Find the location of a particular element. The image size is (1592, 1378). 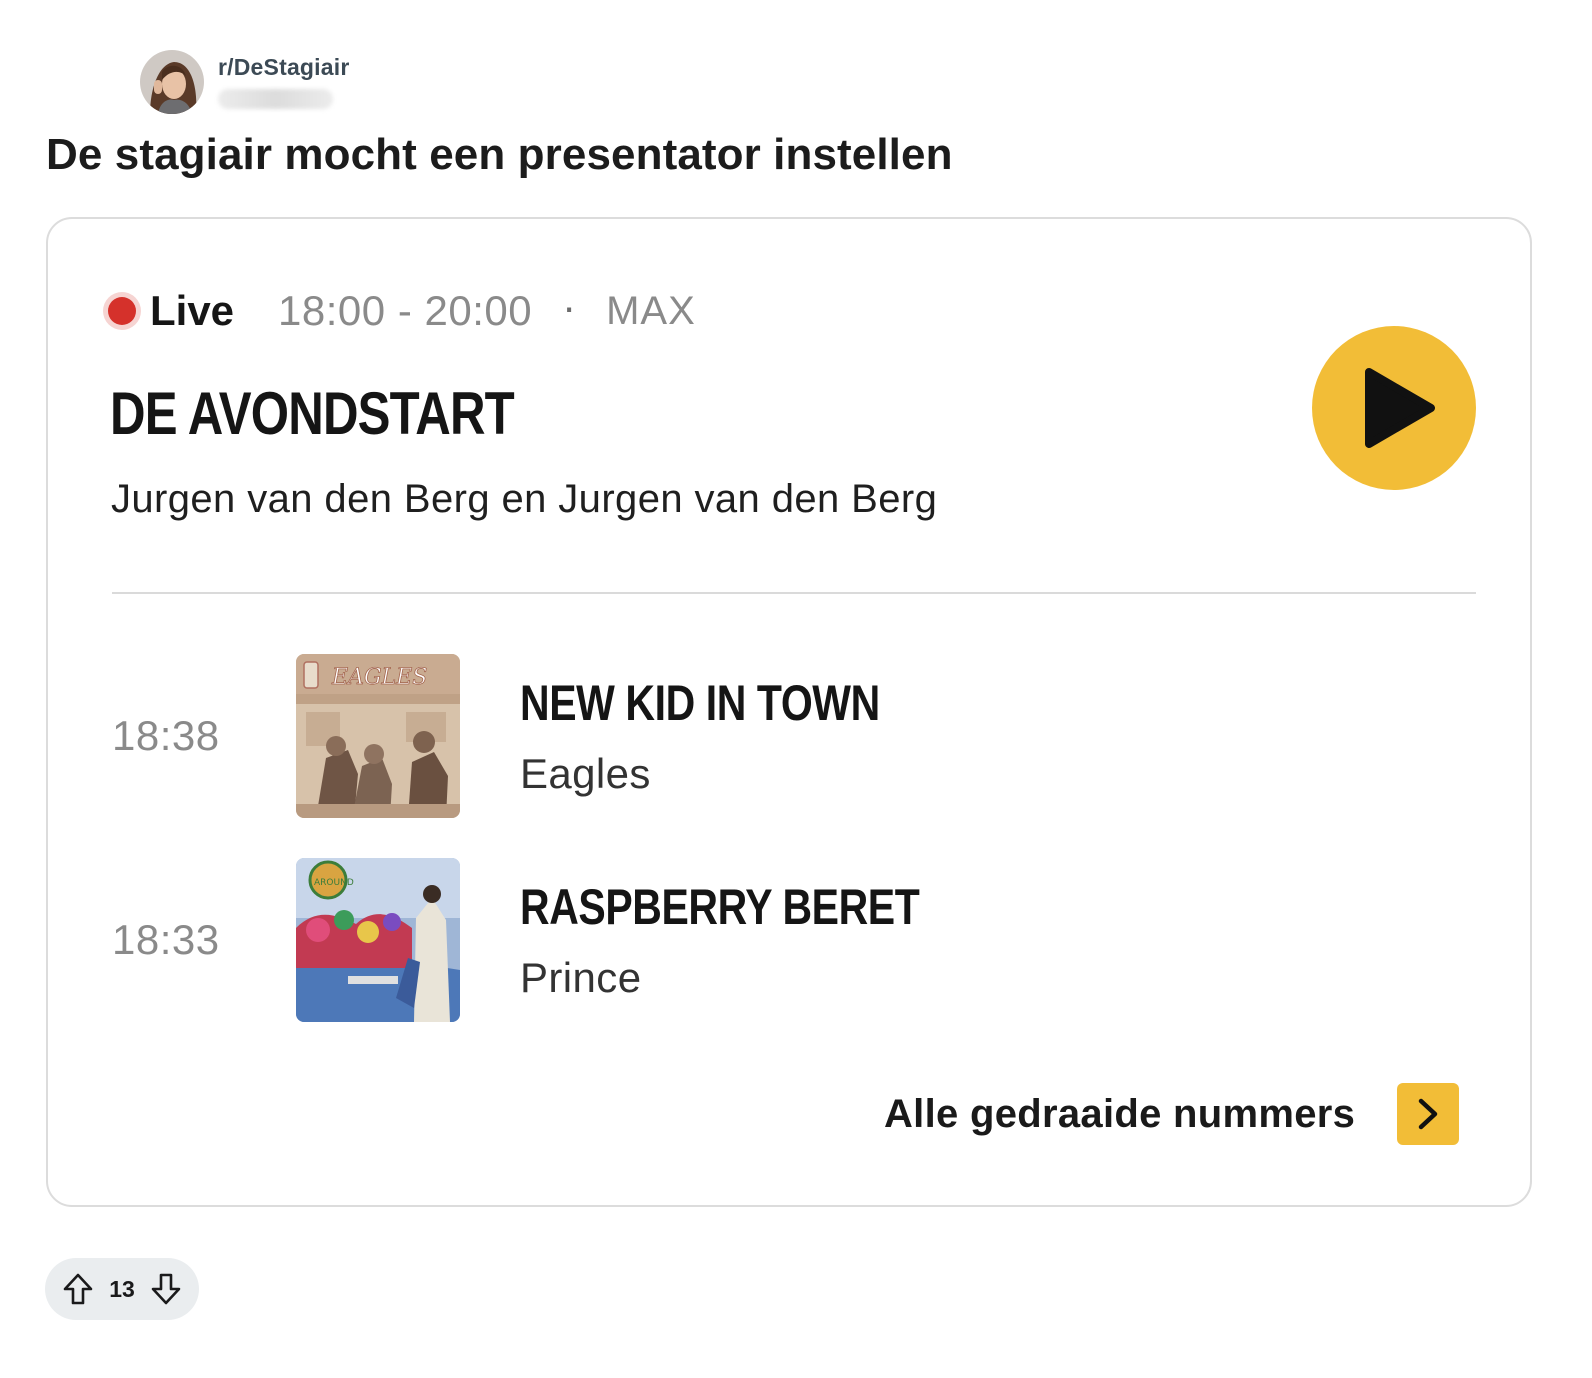

subreddit-name: r/DeStagiair is located at coordinates (284, 67).